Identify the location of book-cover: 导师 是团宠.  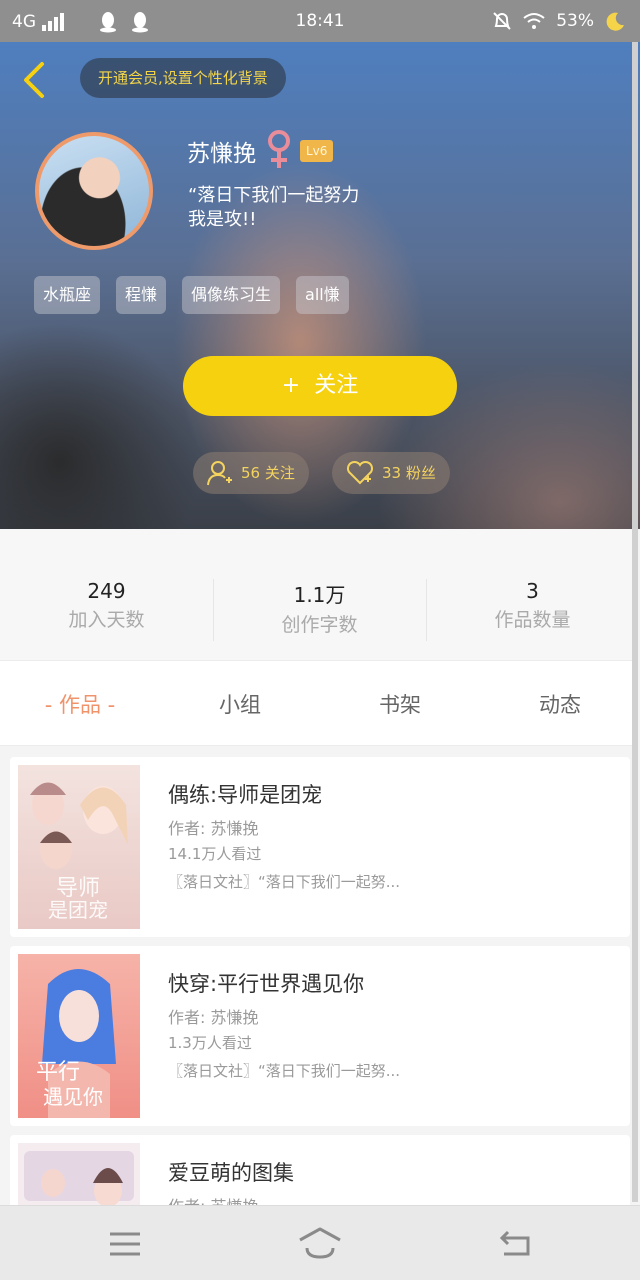
(79, 847).